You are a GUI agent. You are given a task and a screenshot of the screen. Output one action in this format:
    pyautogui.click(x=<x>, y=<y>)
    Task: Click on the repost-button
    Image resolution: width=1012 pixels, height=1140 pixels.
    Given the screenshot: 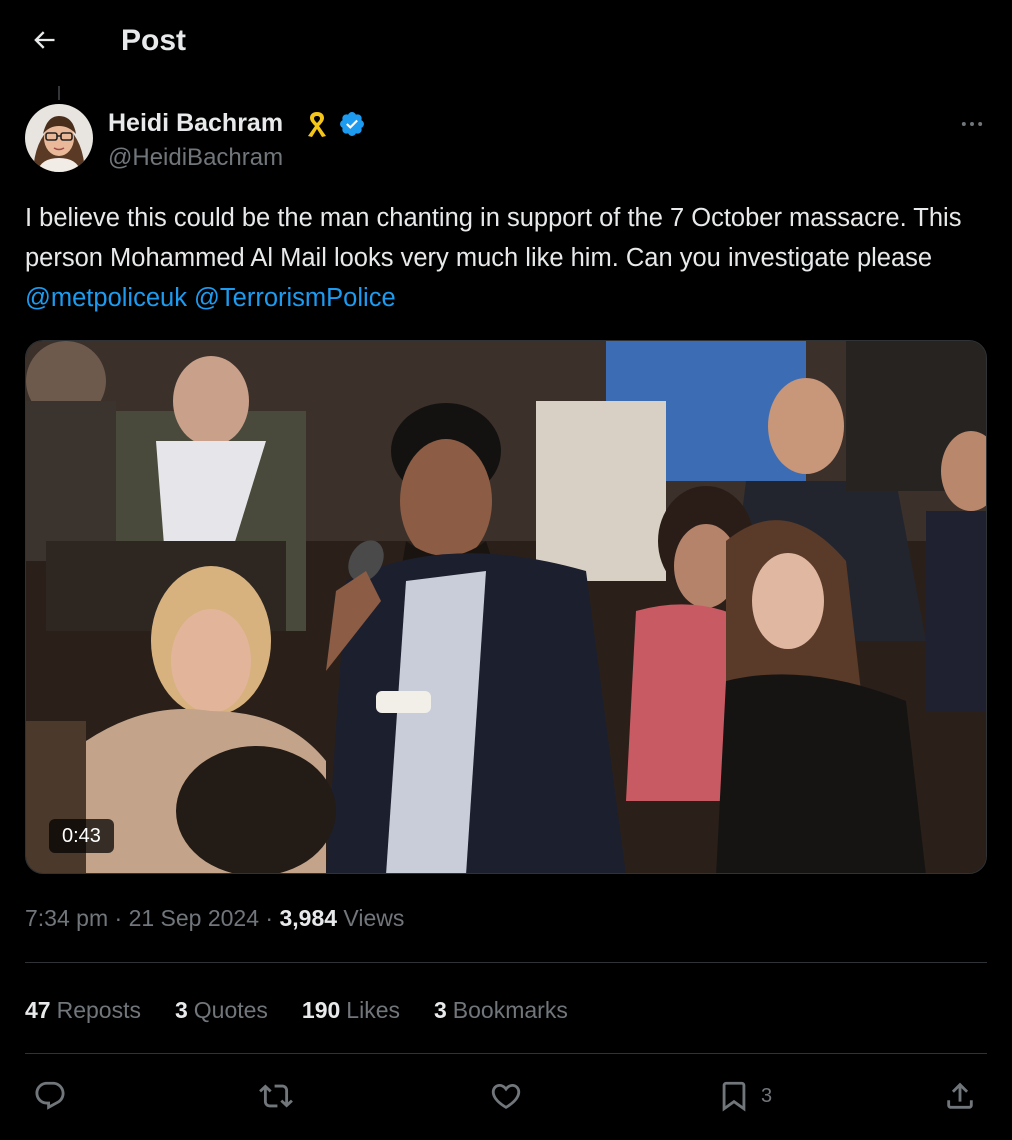 What is the action you would take?
    pyautogui.click(x=276, y=1096)
    